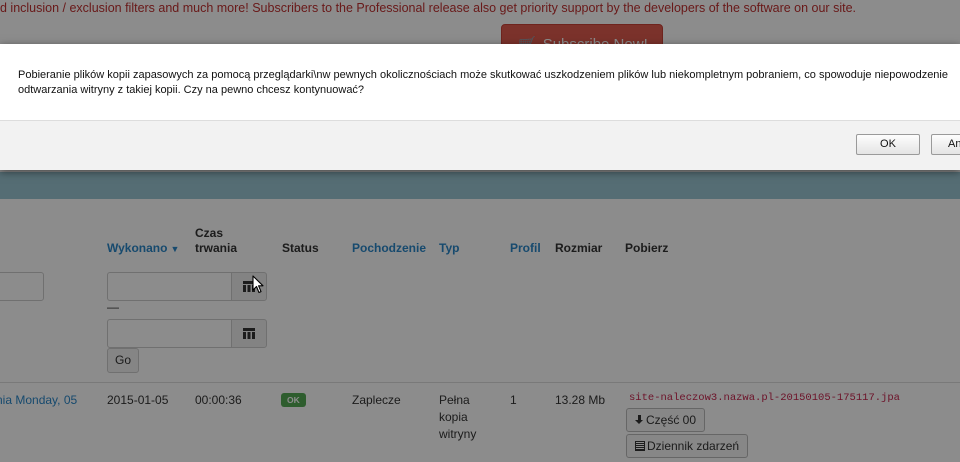  Describe the element at coordinates (888, 144) in the screenshot. I see `ok-button: OK` at that location.